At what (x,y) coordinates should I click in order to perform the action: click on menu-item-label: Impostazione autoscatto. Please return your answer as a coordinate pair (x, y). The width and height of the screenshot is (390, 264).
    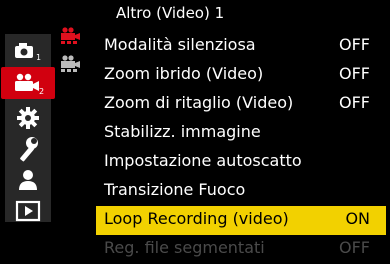
    Looking at the image, I should click on (203, 160).